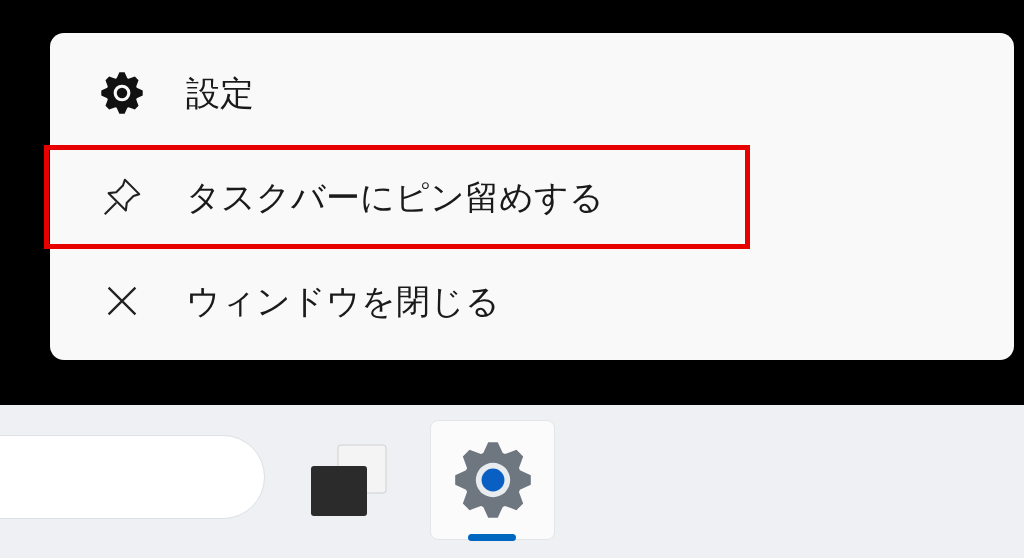  Describe the element at coordinates (343, 301) in the screenshot. I see `menu-label: ウィンドウを閉じる` at that location.